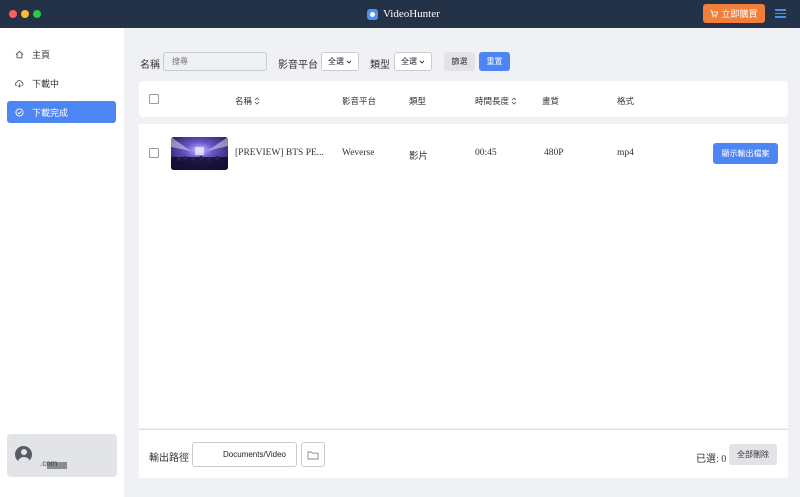  I want to click on column-header-platform: 影音平台, so click(359, 101).